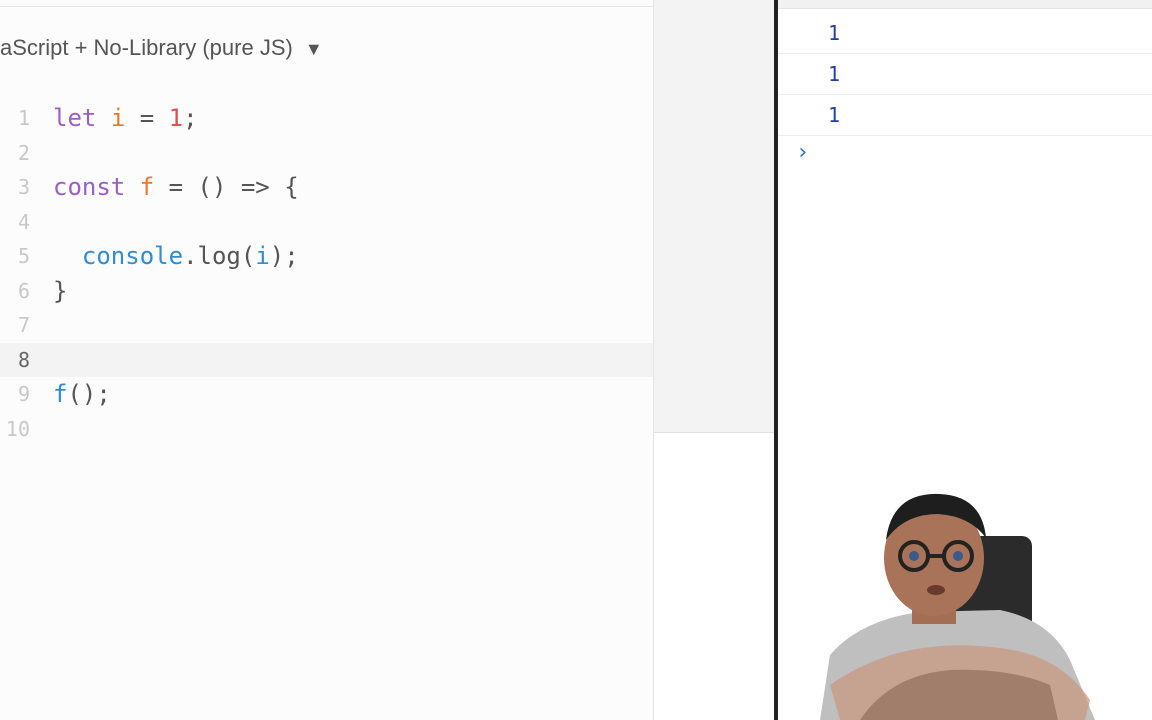  I want to click on console-prompt-icon: ›, so click(802, 152).